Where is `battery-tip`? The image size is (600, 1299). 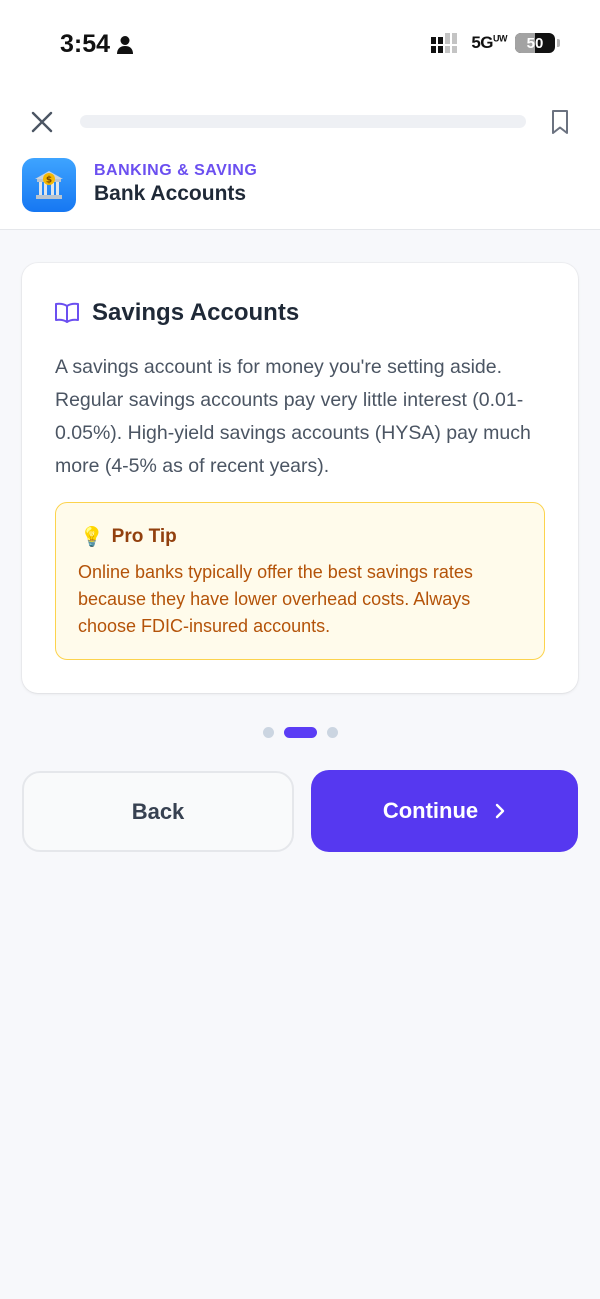
battery-tip is located at coordinates (558, 43).